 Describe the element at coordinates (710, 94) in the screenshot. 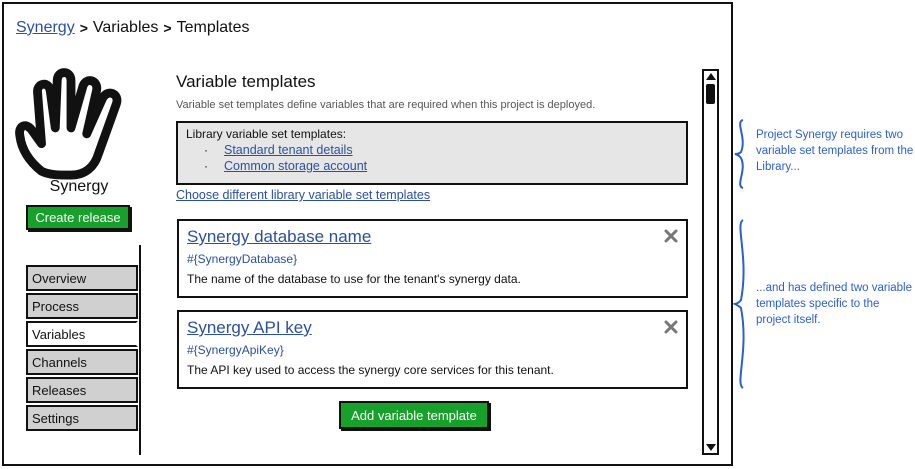

I see `scroll-thumb` at that location.